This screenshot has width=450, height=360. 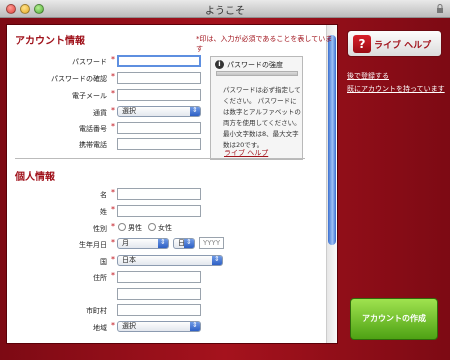 What do you see at coordinates (159, 95) in the screenshot?
I see `email-field` at bounding box center [159, 95].